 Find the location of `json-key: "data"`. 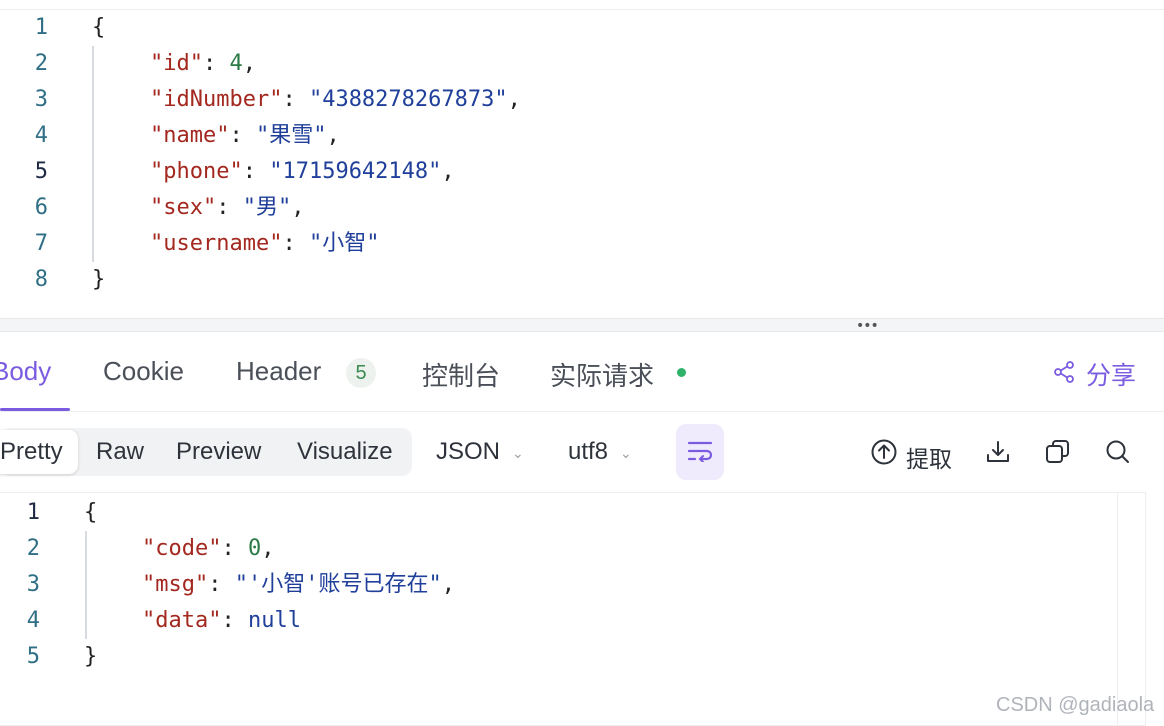

json-key: "data" is located at coordinates (182, 620).